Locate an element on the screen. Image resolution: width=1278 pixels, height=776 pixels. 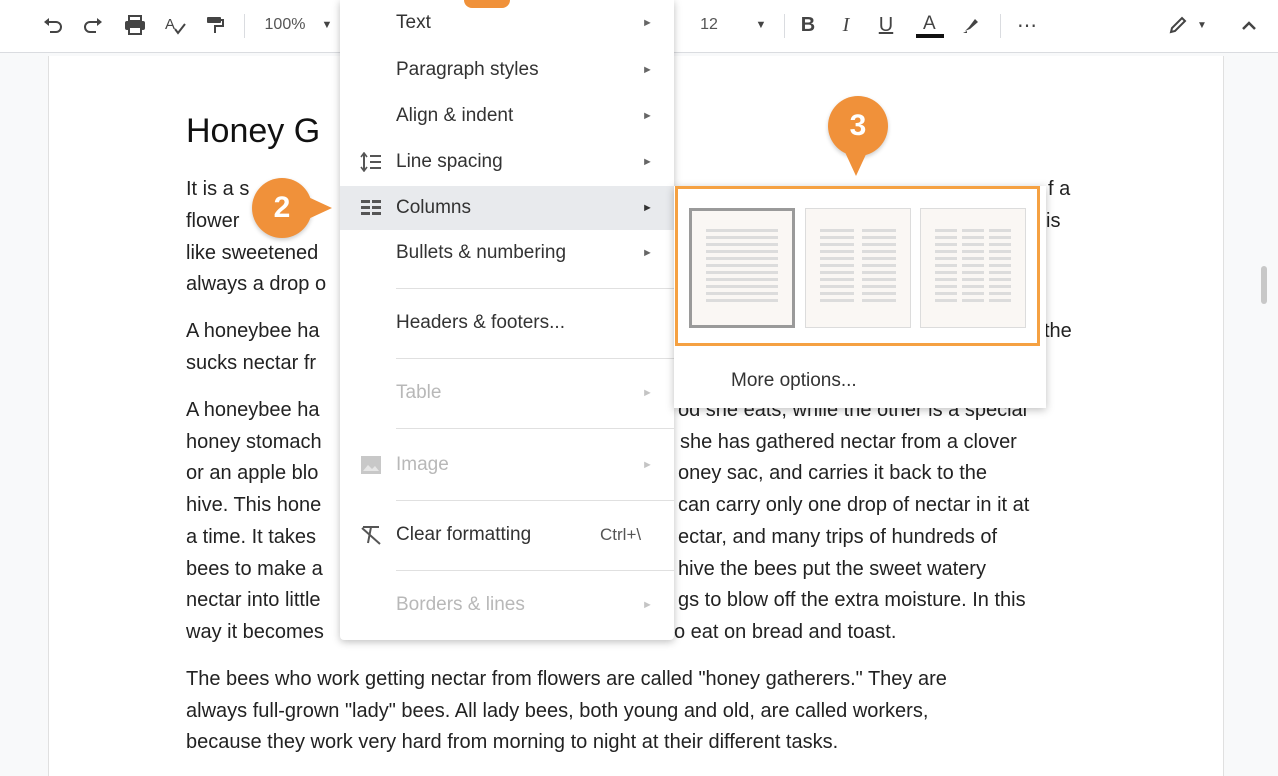
paragraph-line: It is a s is located at coordinates (218, 189).